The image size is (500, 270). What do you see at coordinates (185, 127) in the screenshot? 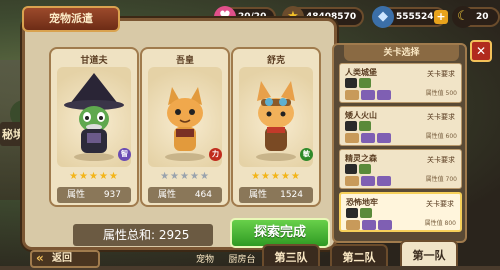
I see `pet-card: 吾皇 力 ★★★★★ 属性 464` at bounding box center [185, 127].